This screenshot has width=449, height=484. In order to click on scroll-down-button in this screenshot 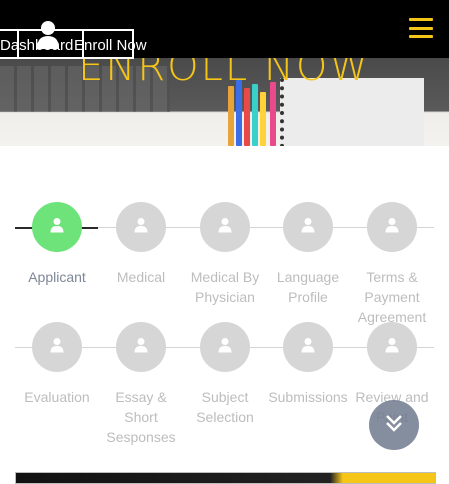, I will do `click(394, 425)`.